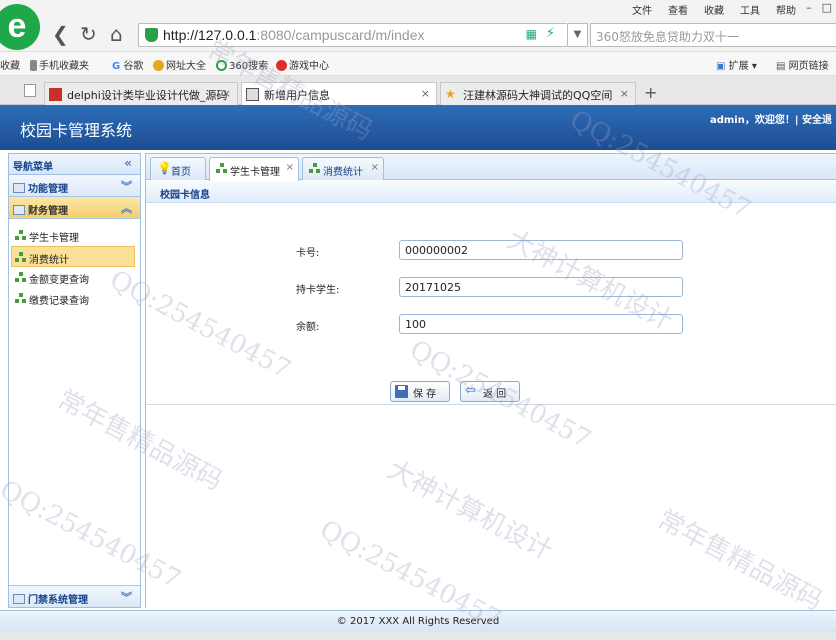 The width and height of the screenshot is (836, 640). I want to click on address-path: :8080/campuscard/m/index, so click(340, 35).